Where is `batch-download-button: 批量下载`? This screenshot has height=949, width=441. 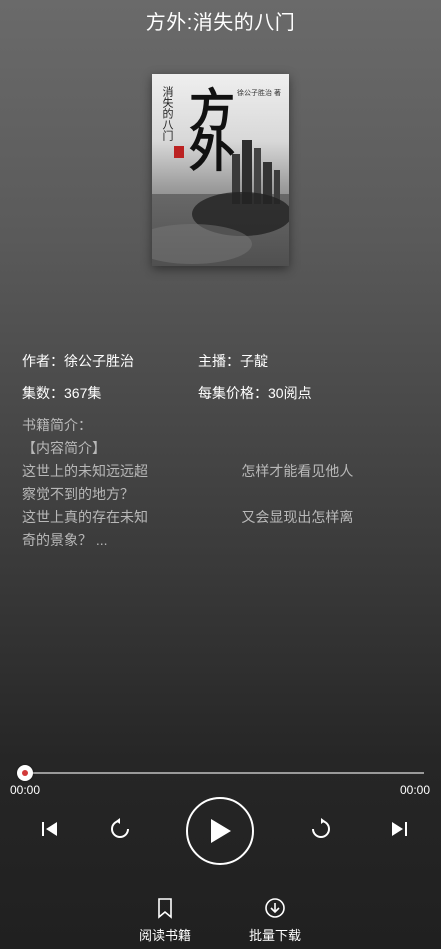 batch-download-button: 批量下载 is located at coordinates (275, 920).